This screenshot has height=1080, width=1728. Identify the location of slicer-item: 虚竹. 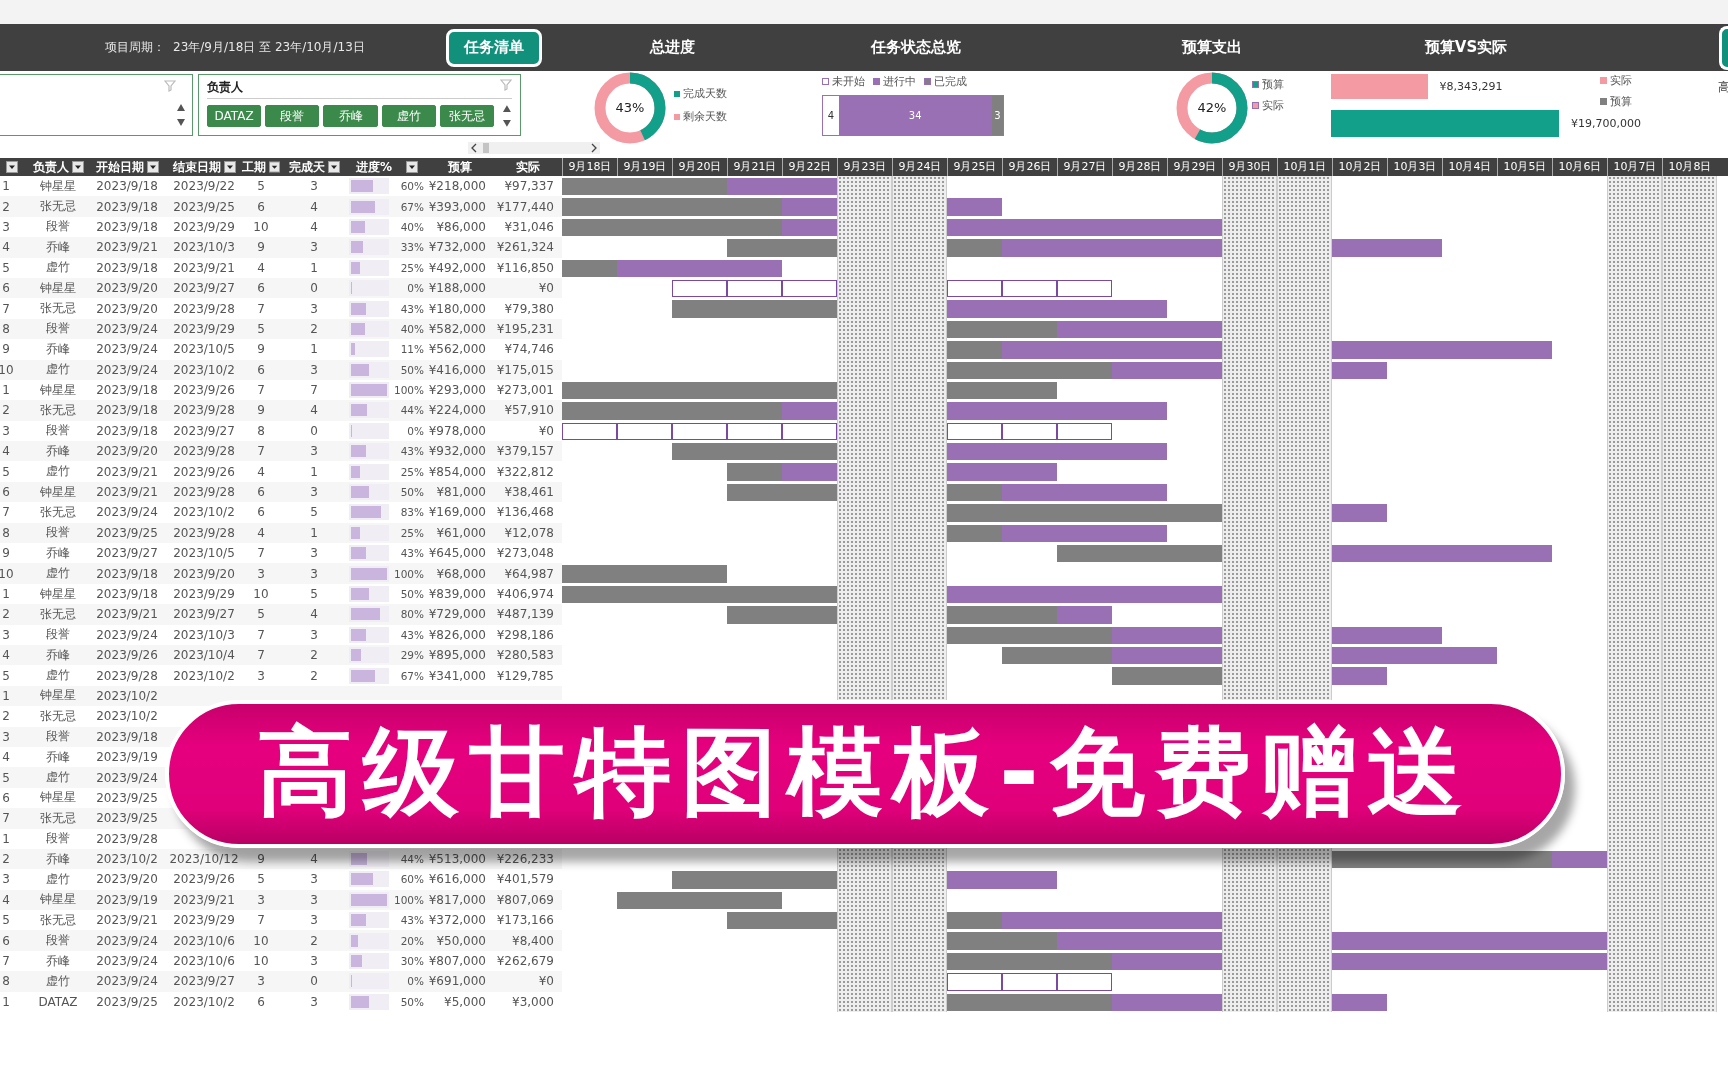
(408, 116).